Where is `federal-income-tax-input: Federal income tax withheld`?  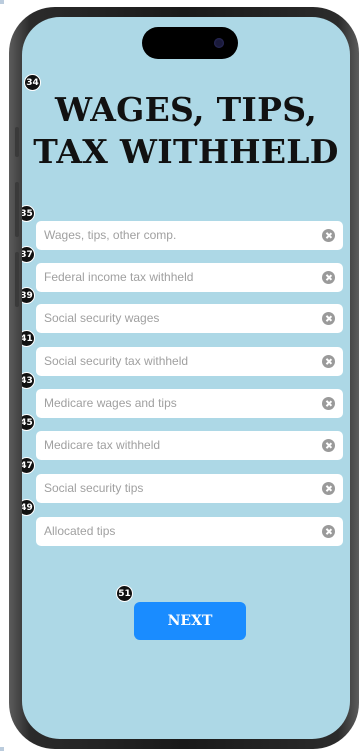
federal-income-tax-input: Federal income tax withheld is located at coordinates (189, 277).